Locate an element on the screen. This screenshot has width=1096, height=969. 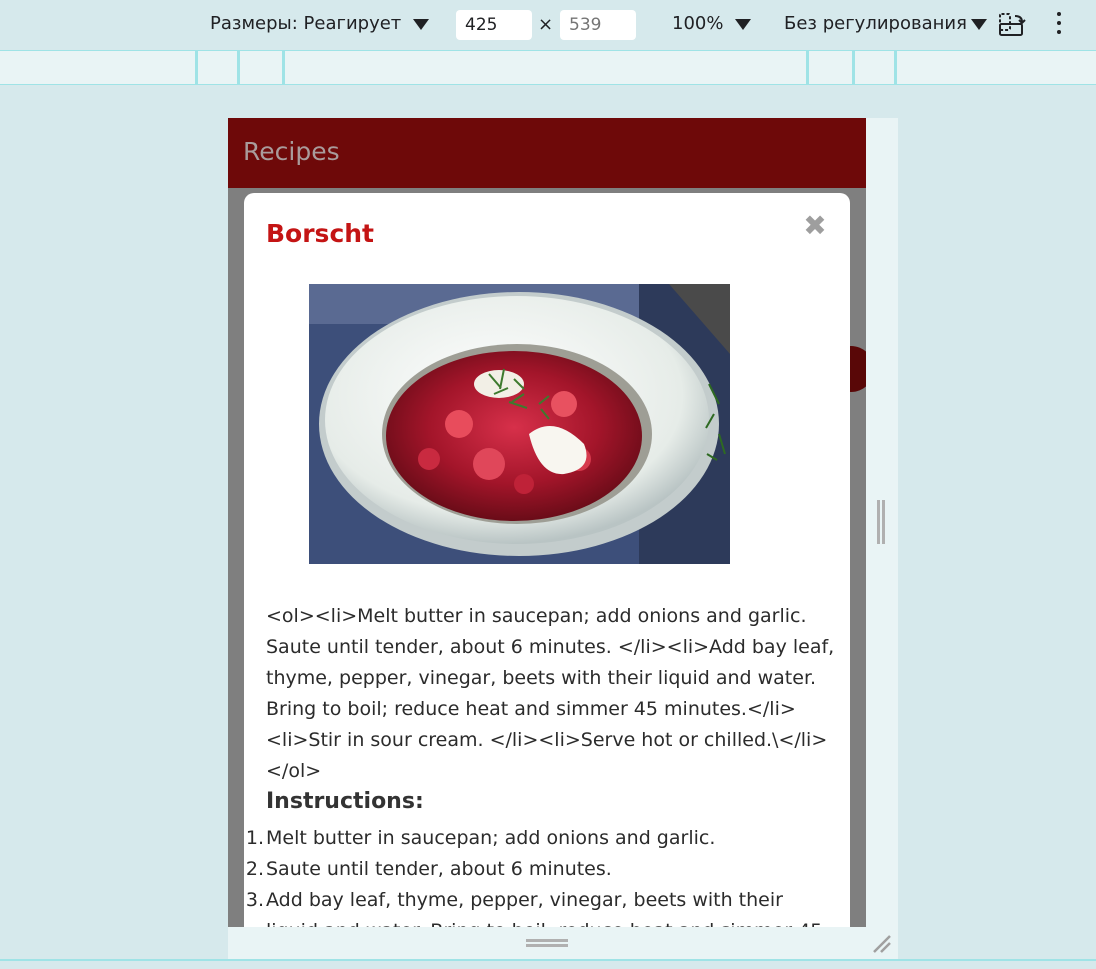
dimensions-dropdown: Размеры: Реагирует is located at coordinates (320, 23).